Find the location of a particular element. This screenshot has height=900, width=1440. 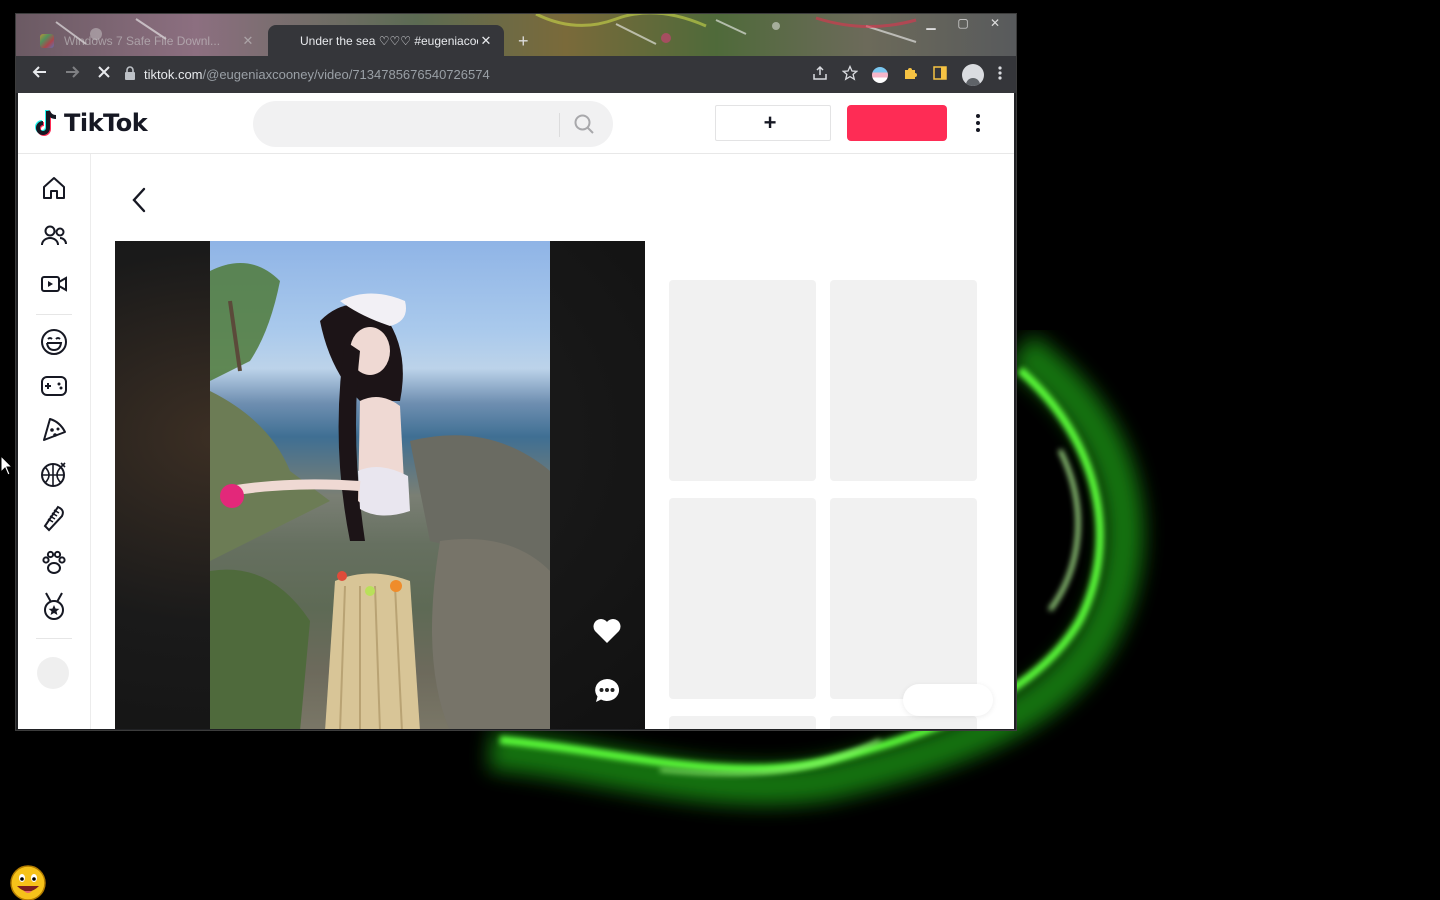

browser-menu-icon is located at coordinates (1000, 74).